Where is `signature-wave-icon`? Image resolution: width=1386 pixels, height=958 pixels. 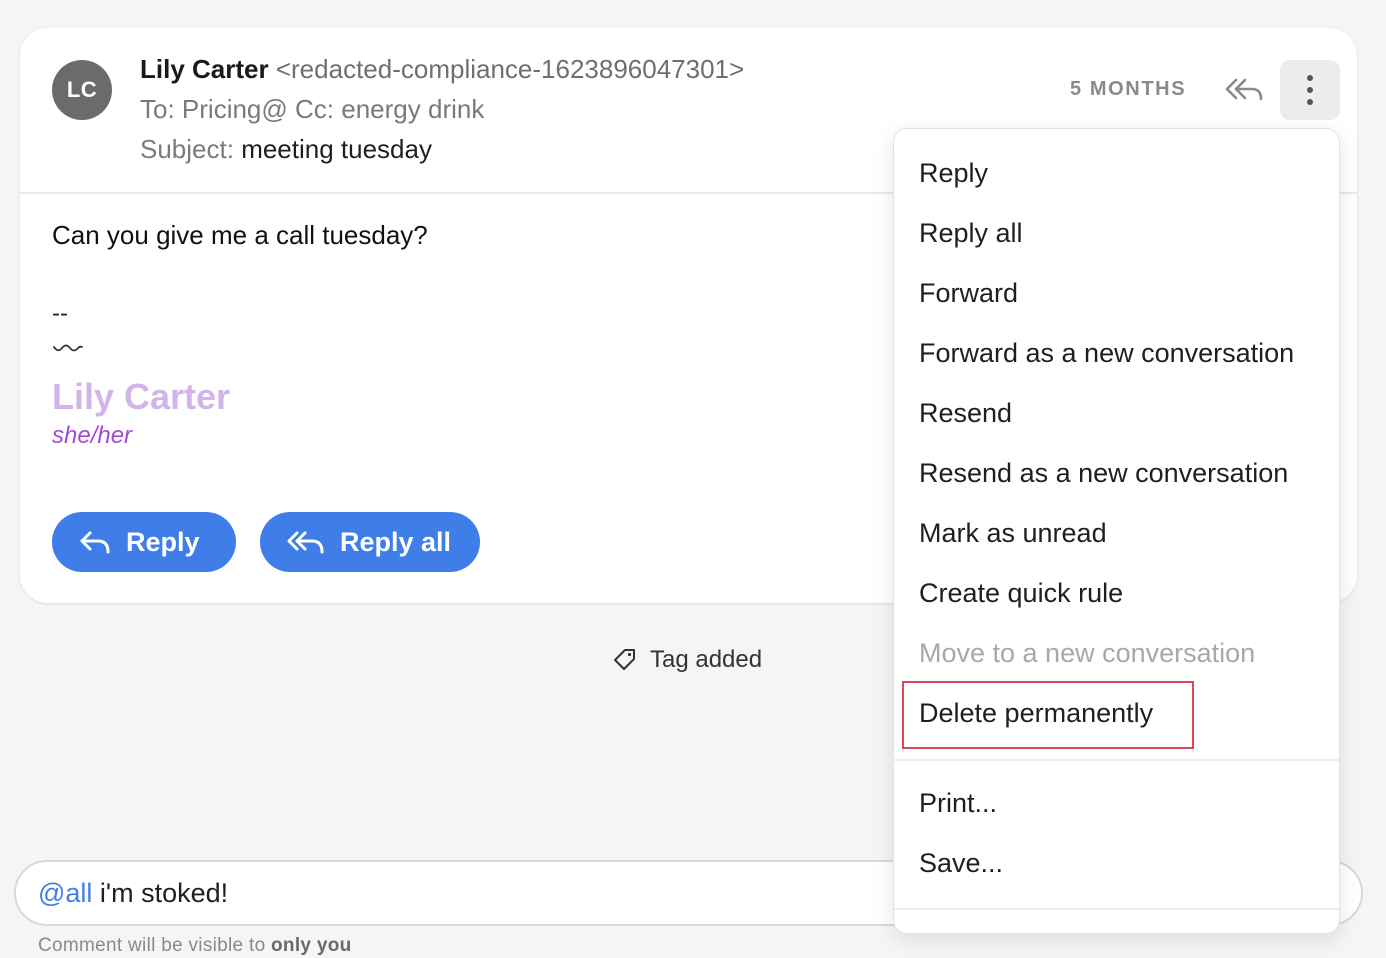
signature-wave-icon is located at coordinates (68, 348).